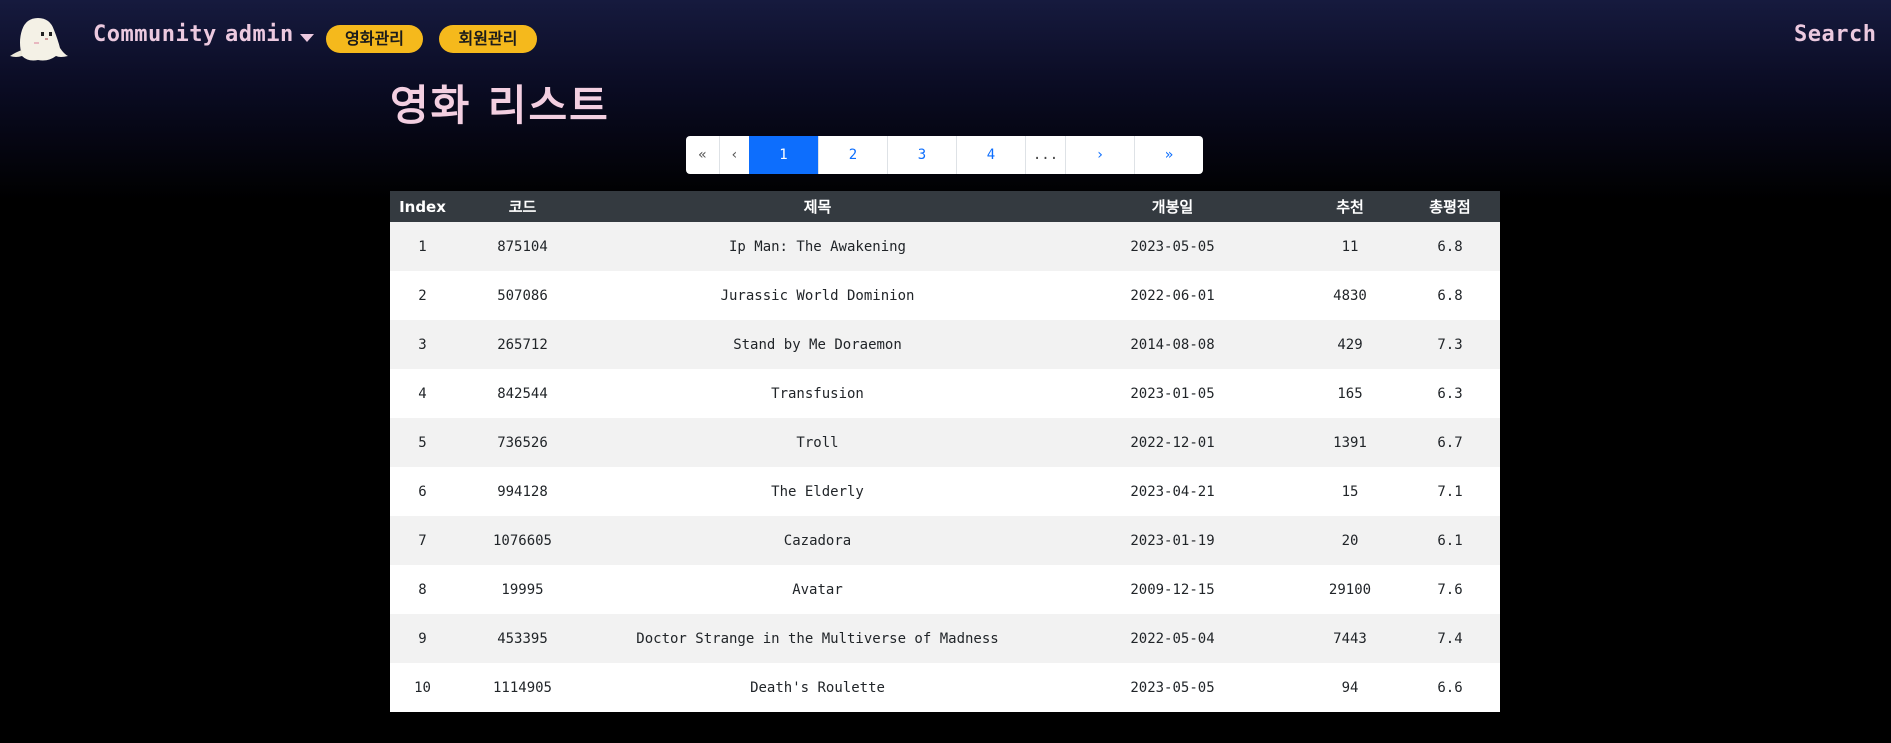 Image resolution: width=1891 pixels, height=743 pixels. What do you see at coordinates (1350, 638) in the screenshot?
I see `cell-recommend: 7443` at bounding box center [1350, 638].